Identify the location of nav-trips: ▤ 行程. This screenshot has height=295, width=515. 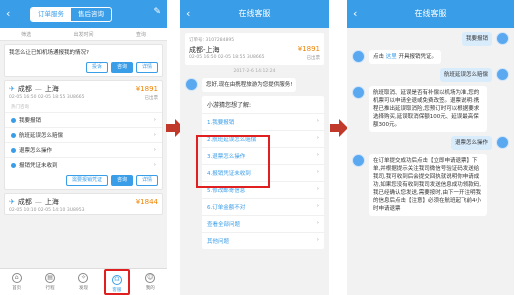
(50, 282).